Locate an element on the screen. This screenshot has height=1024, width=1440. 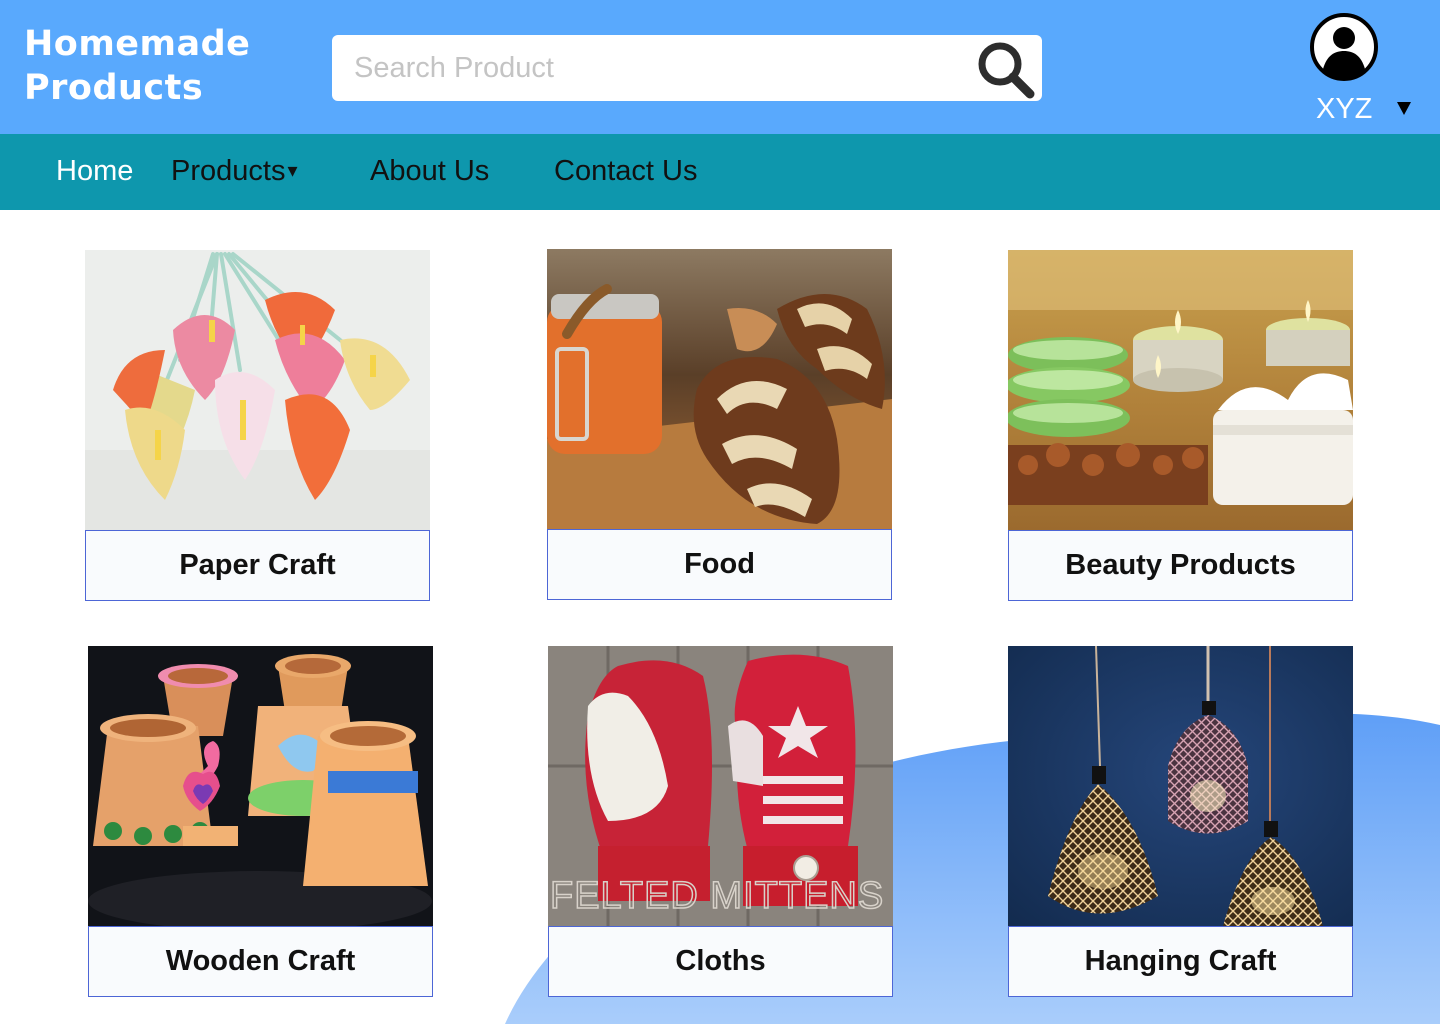
felted-mittens-watermark: FELTED MITTENS is located at coordinates (717, 896).